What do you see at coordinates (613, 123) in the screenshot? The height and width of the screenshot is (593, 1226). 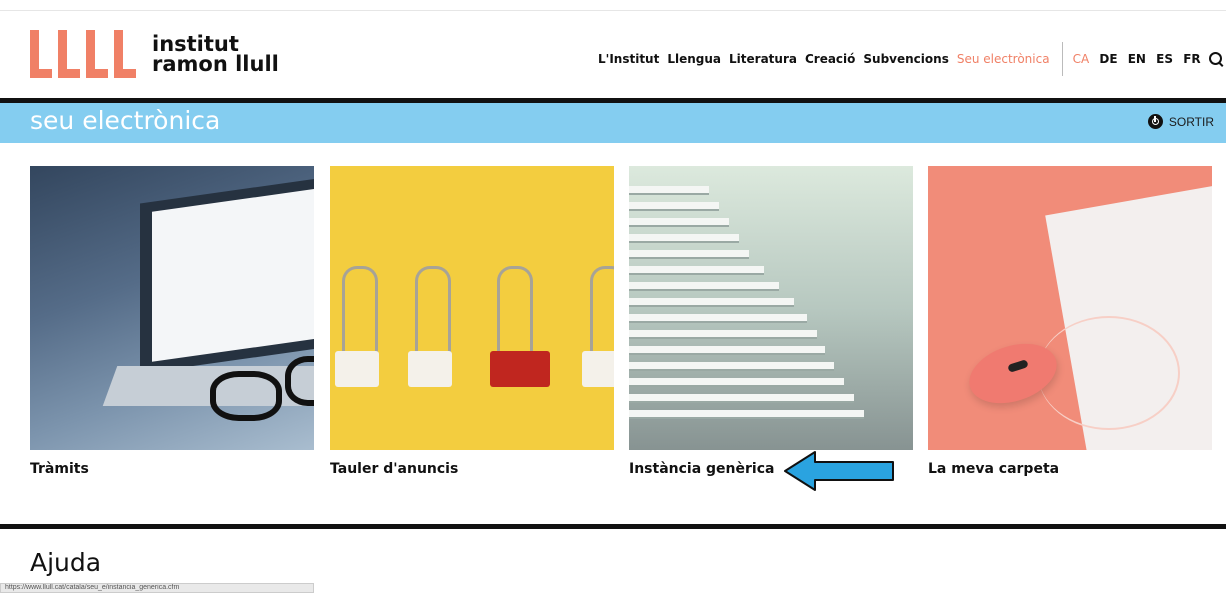 I see `section-banner: seu electrònica SORTIR` at bounding box center [613, 123].